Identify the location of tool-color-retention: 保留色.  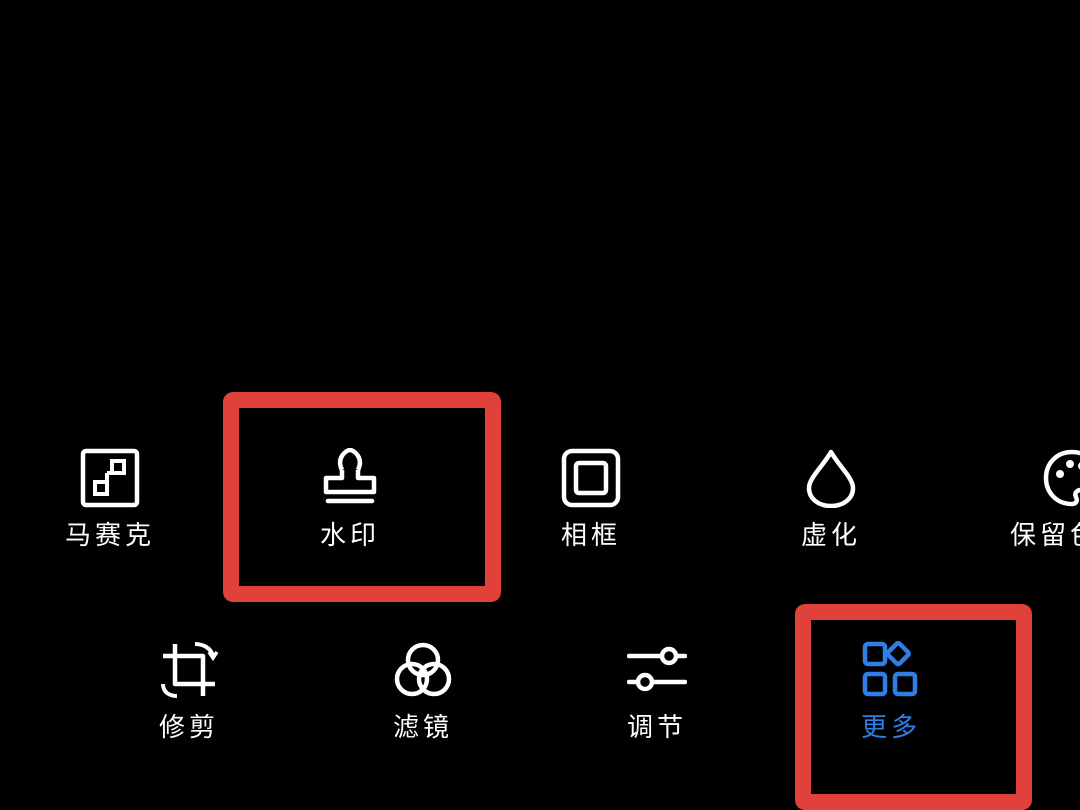
(1045, 503).